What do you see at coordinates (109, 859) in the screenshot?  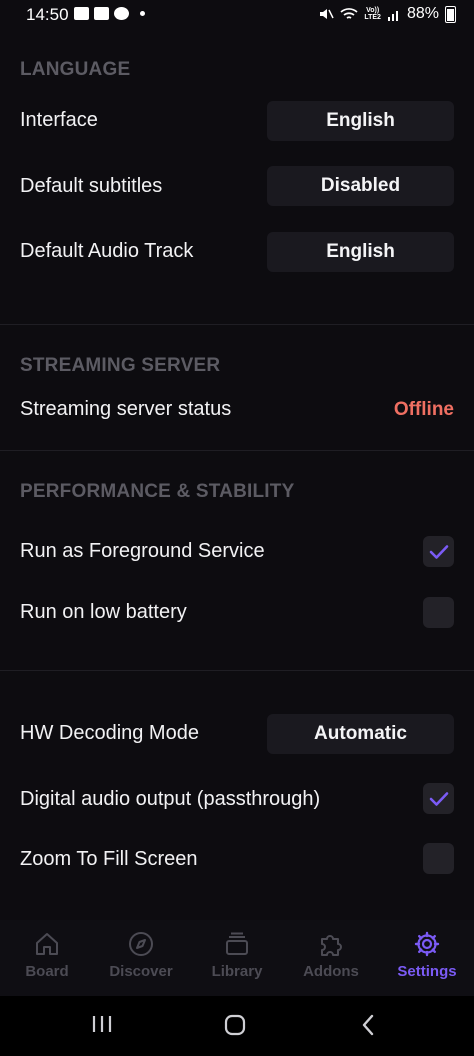 I see `zoom-fill-label: Zoom To Fill Screen` at bounding box center [109, 859].